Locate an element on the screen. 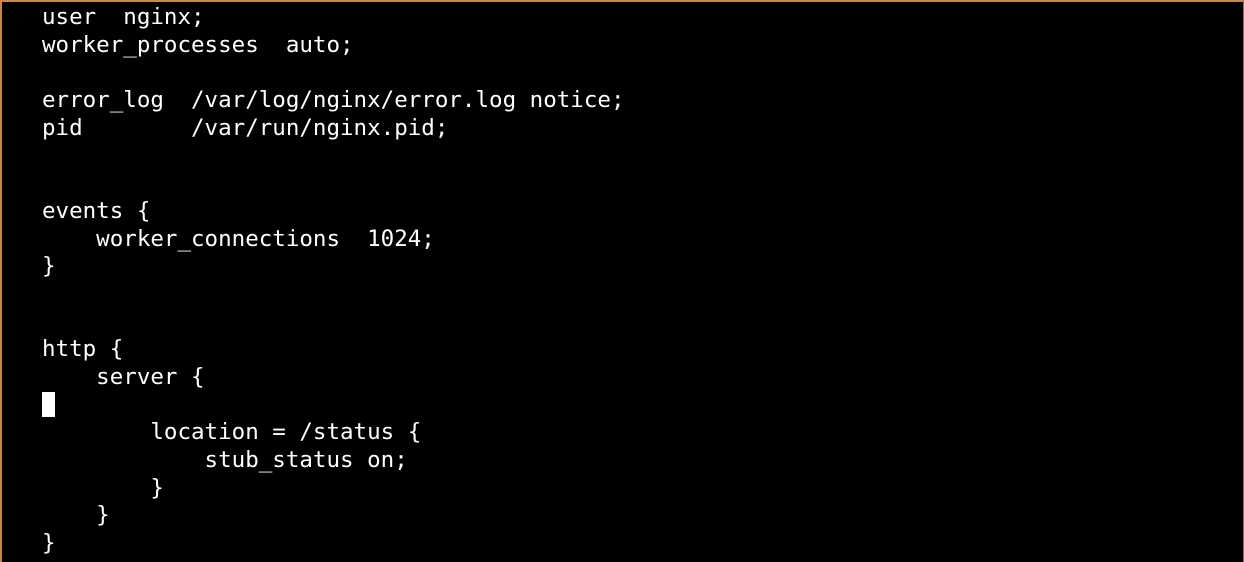 Image resolution: width=1244 pixels, height=562 pixels. code-line-13: http { is located at coordinates (83, 349).